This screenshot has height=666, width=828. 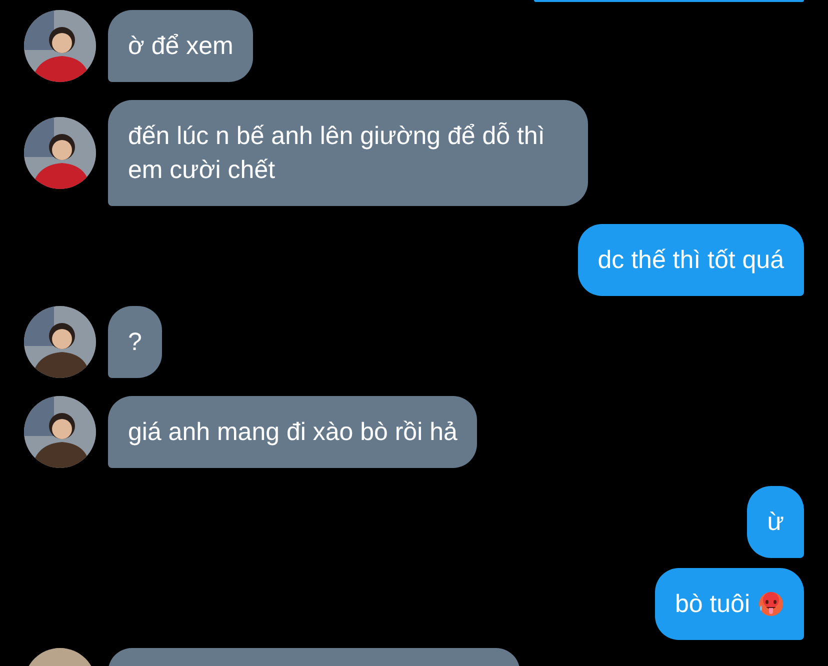 What do you see at coordinates (691, 260) in the screenshot?
I see `message-bubble: dc thế thì tốt quá` at bounding box center [691, 260].